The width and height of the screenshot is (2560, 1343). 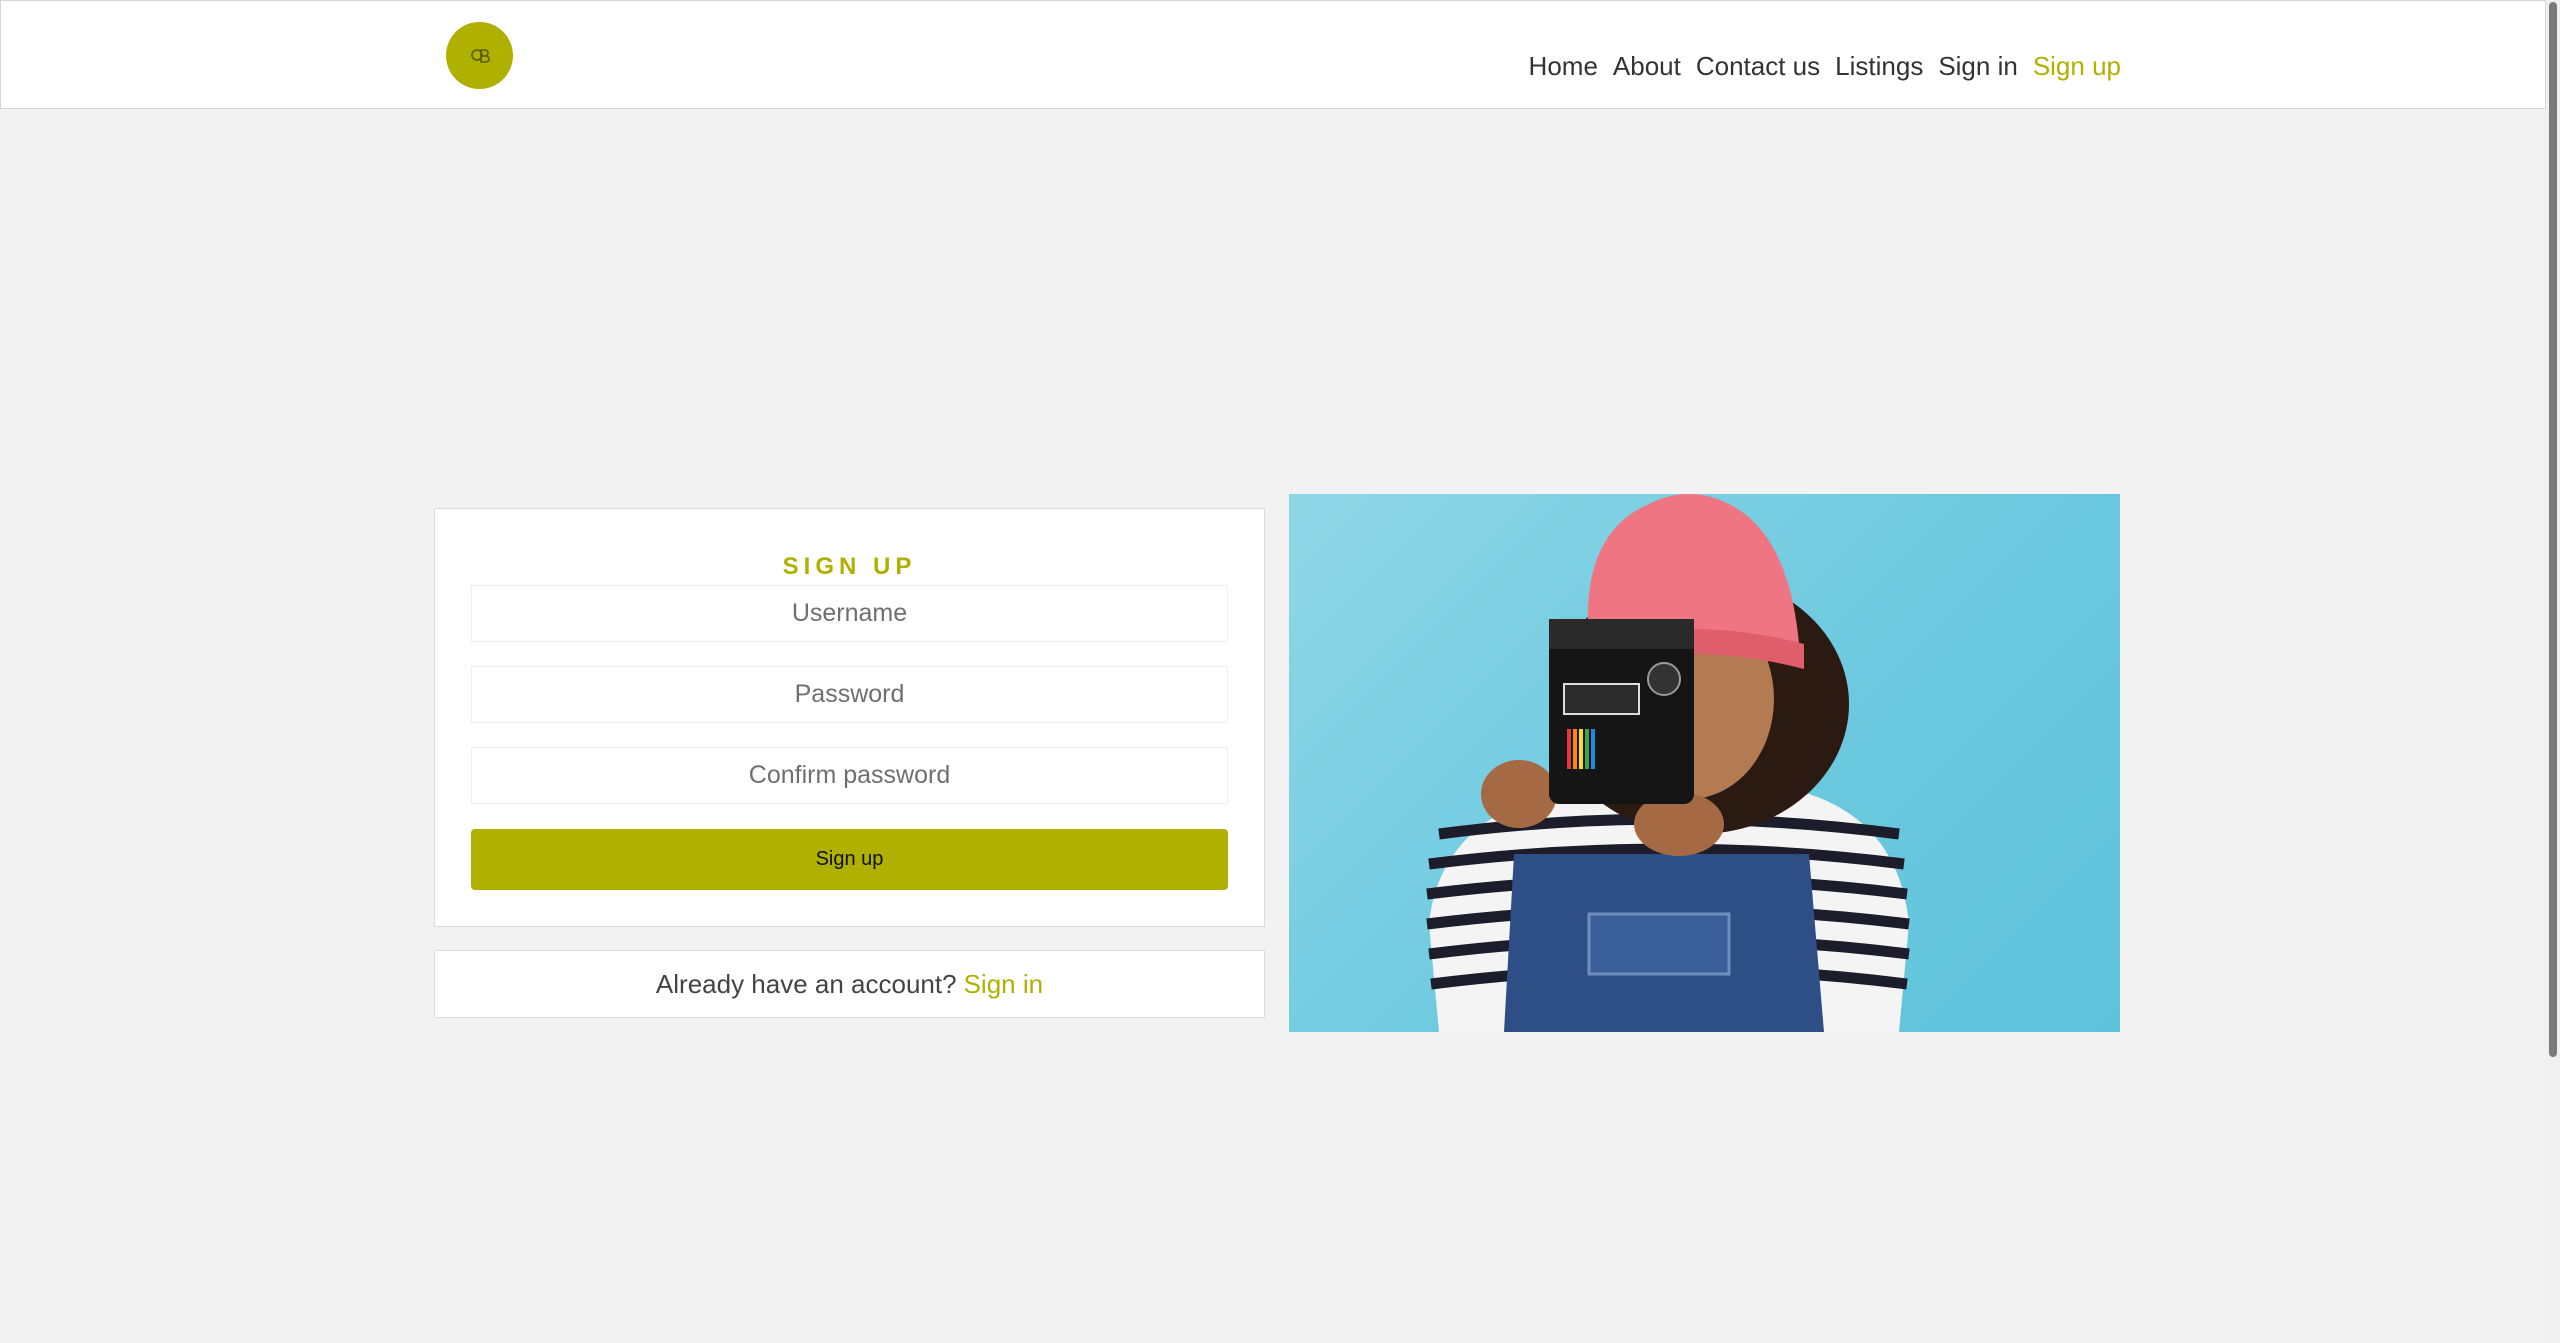 What do you see at coordinates (849, 613) in the screenshot?
I see `username-input` at bounding box center [849, 613].